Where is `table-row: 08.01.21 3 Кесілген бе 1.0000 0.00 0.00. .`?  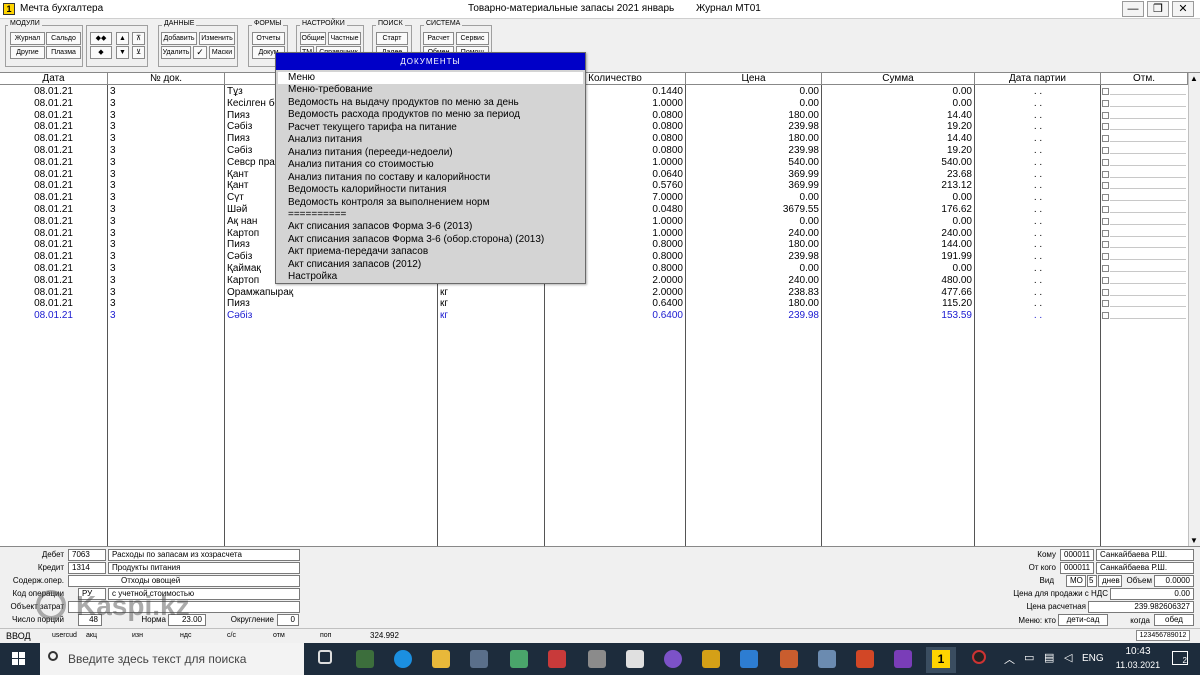
table-row: 08.01.21 3 Кесілген бе 1.0000 0.00 0.00. . is located at coordinates (594, 104).